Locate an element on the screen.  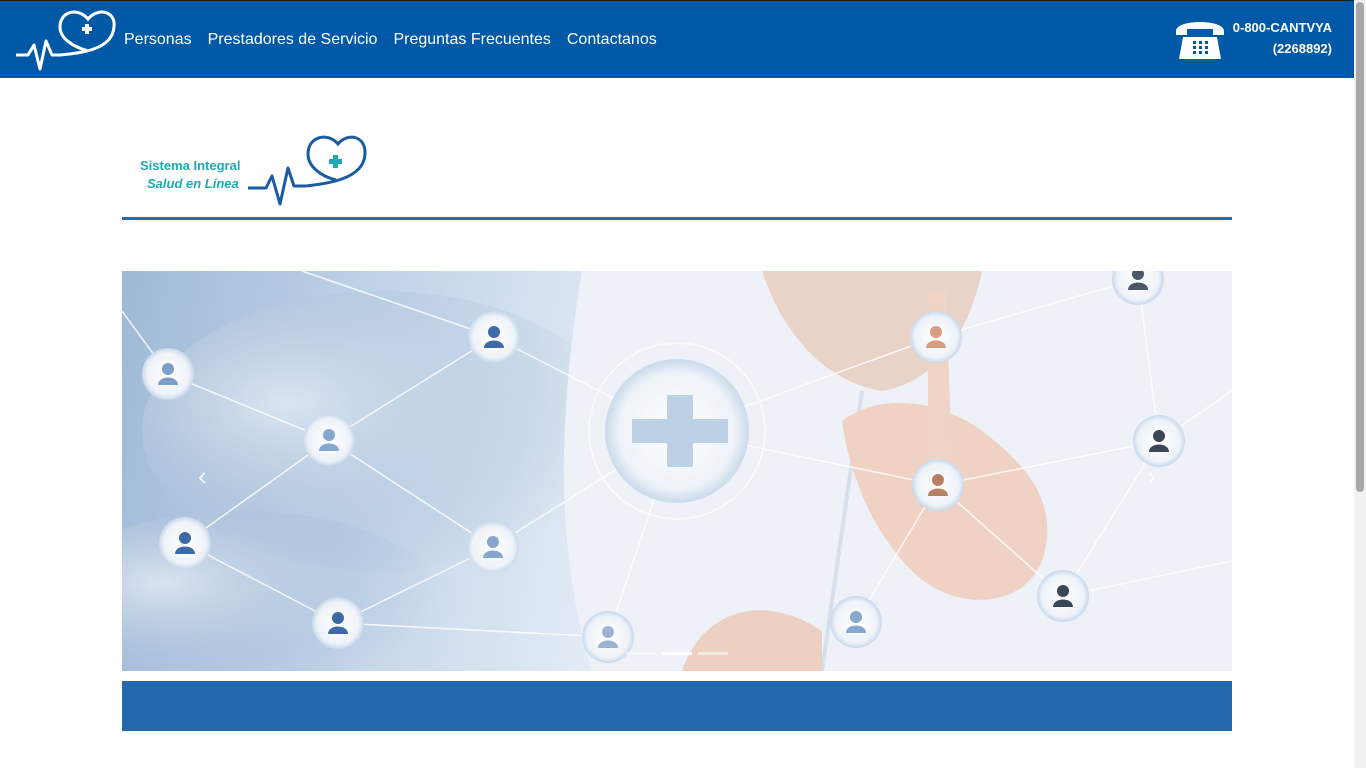
phone-contact: 0-800-CANTVYA (2268892) is located at coordinates (1252, 38).